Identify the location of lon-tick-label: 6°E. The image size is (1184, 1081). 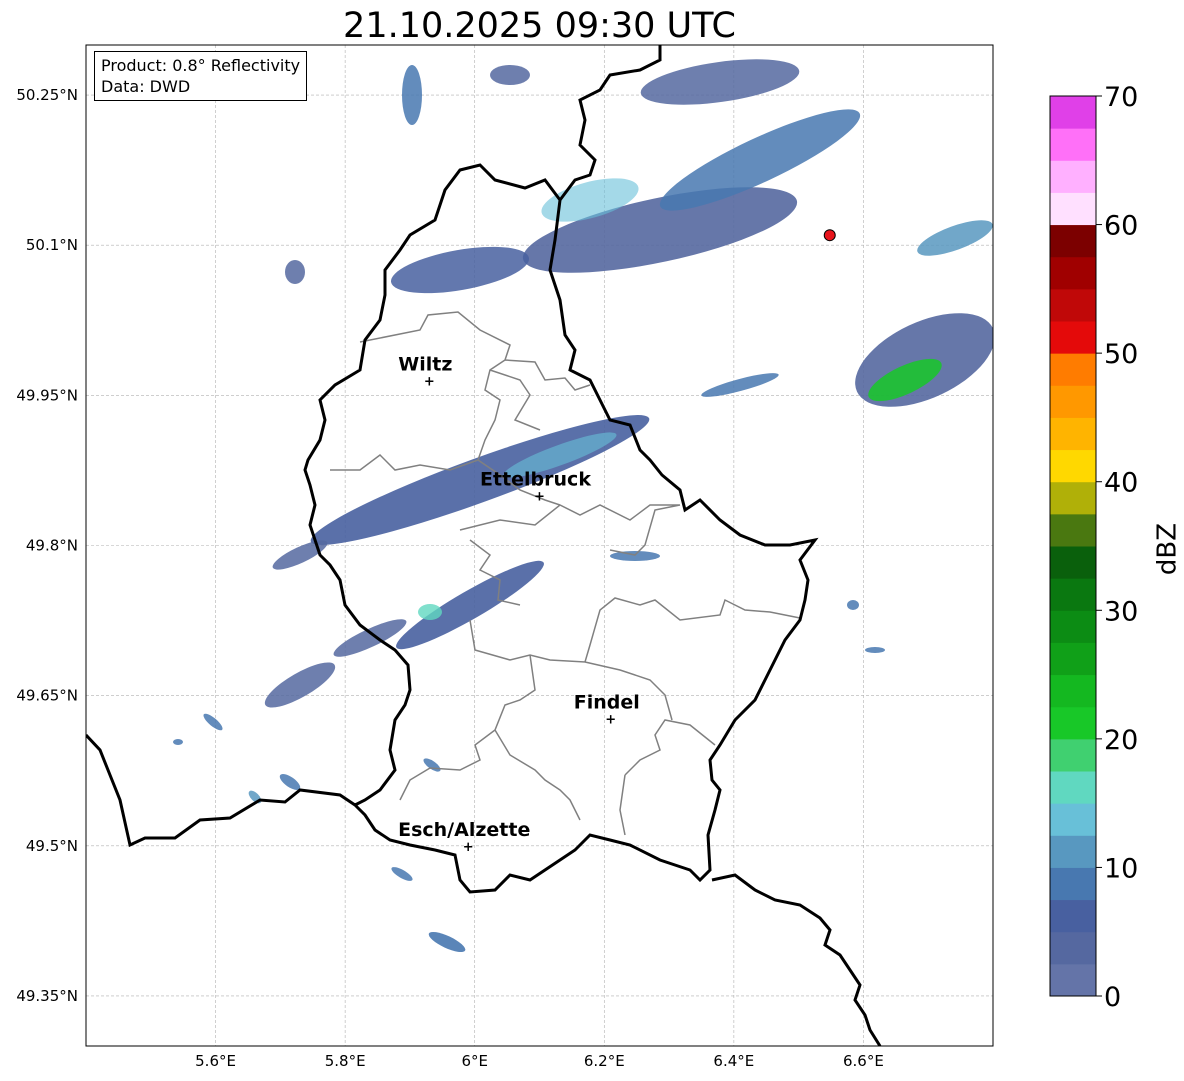
(474, 1061).